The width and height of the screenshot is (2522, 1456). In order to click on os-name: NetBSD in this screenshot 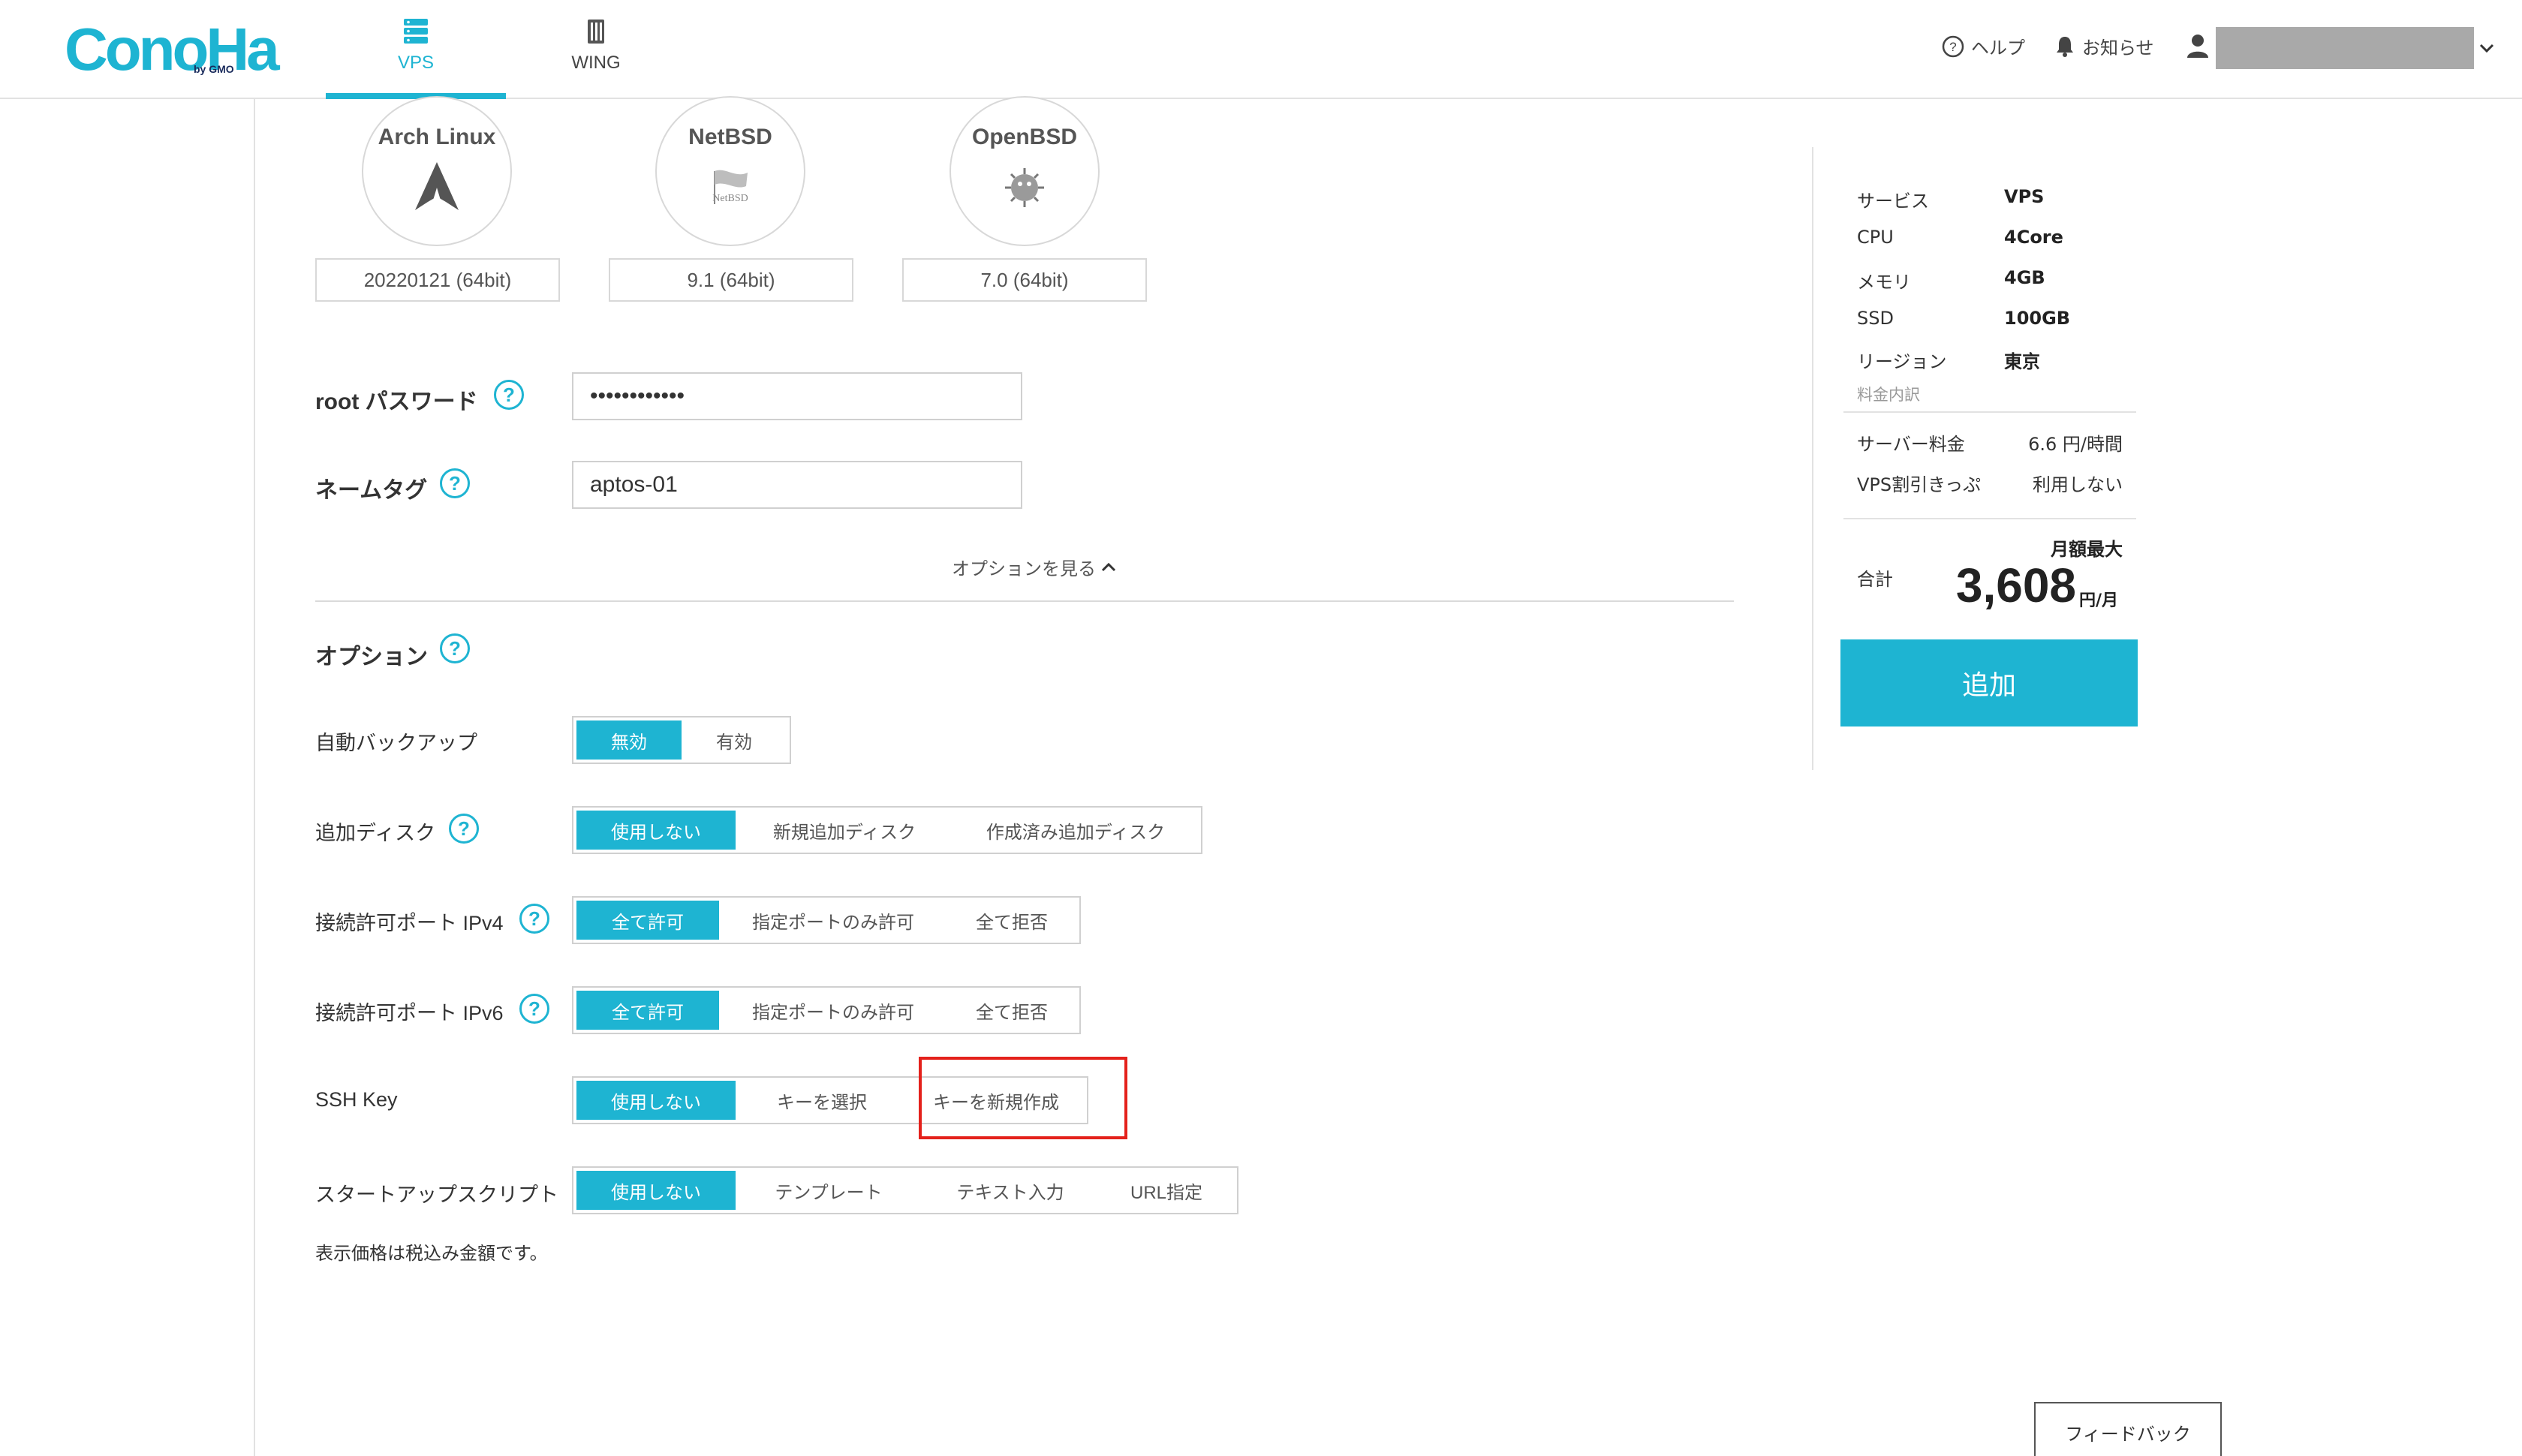, I will do `click(730, 137)`.